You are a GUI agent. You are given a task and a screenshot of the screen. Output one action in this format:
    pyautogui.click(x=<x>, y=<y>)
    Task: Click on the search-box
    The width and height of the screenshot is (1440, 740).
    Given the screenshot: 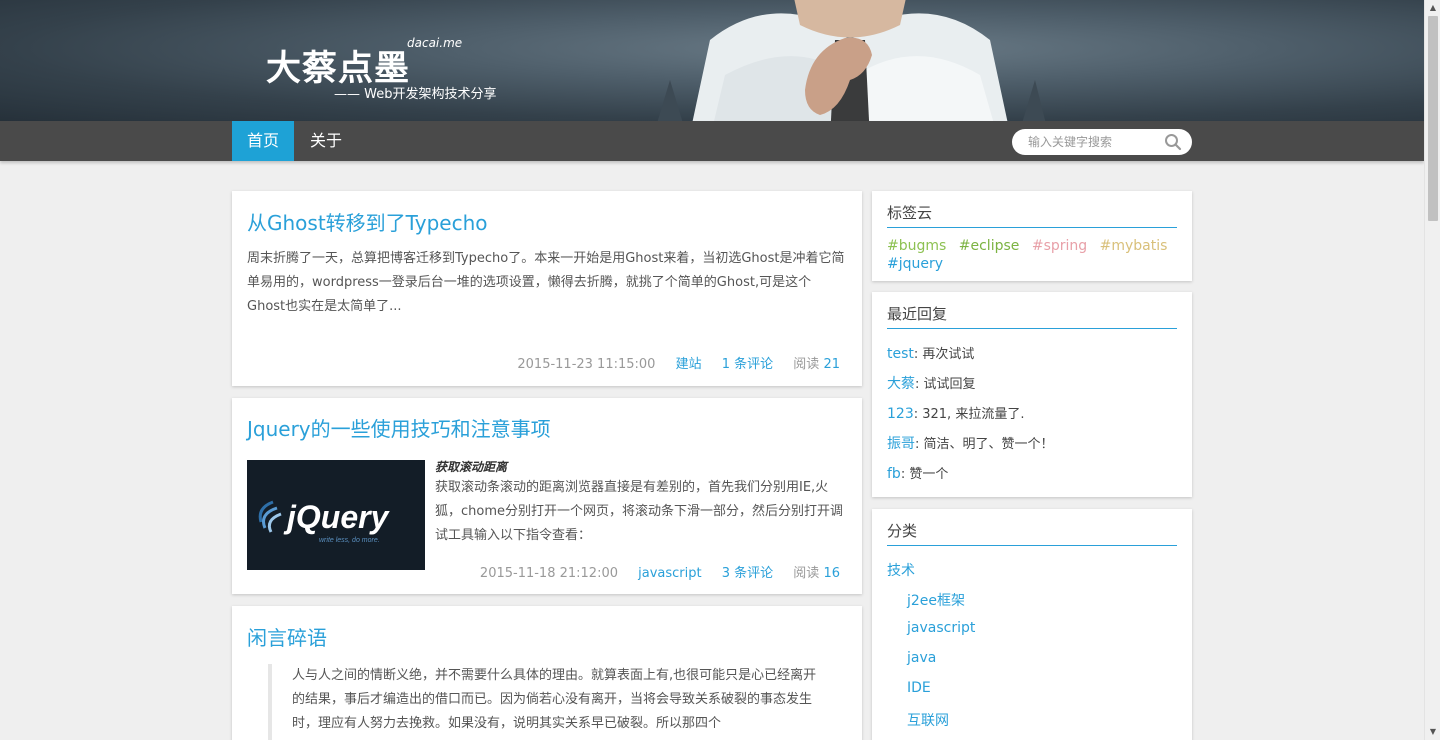 What is the action you would take?
    pyautogui.click(x=1102, y=142)
    